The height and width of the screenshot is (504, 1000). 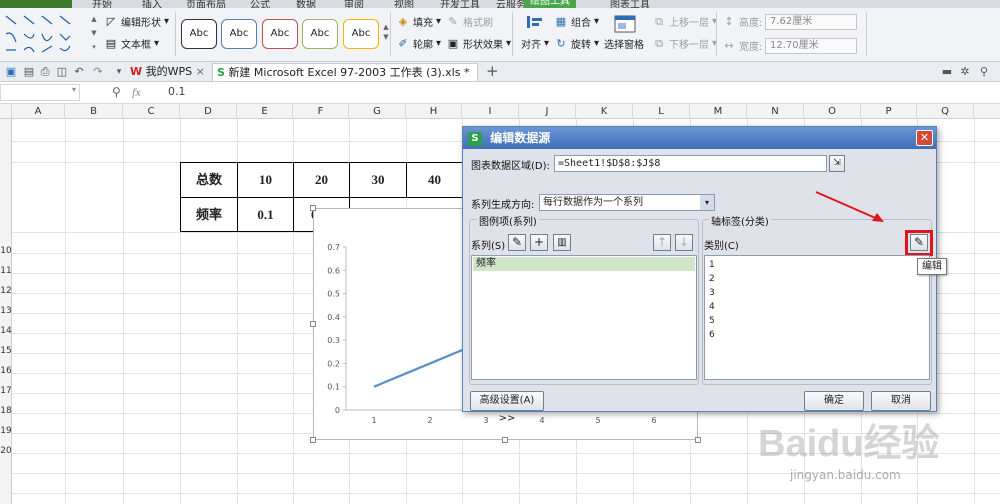 What do you see at coordinates (386, 32) in the screenshot?
I see `style-gallery-scroll: ▲ ▼` at bounding box center [386, 32].